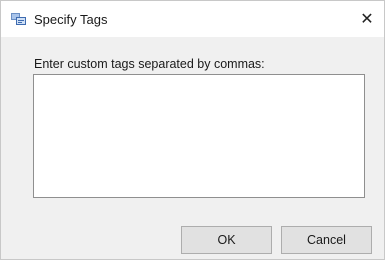 This screenshot has height=260, width=385. I want to click on dialog-title: Specify Tags, so click(71, 19).